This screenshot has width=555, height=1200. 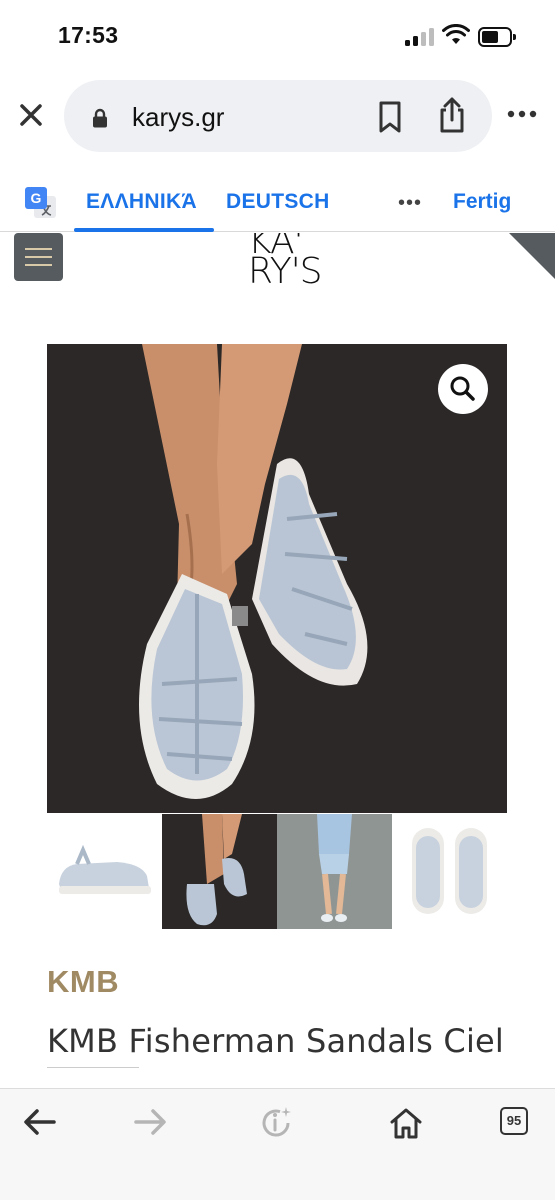 What do you see at coordinates (83, 982) in the screenshot?
I see `product-brand: KMB` at bounding box center [83, 982].